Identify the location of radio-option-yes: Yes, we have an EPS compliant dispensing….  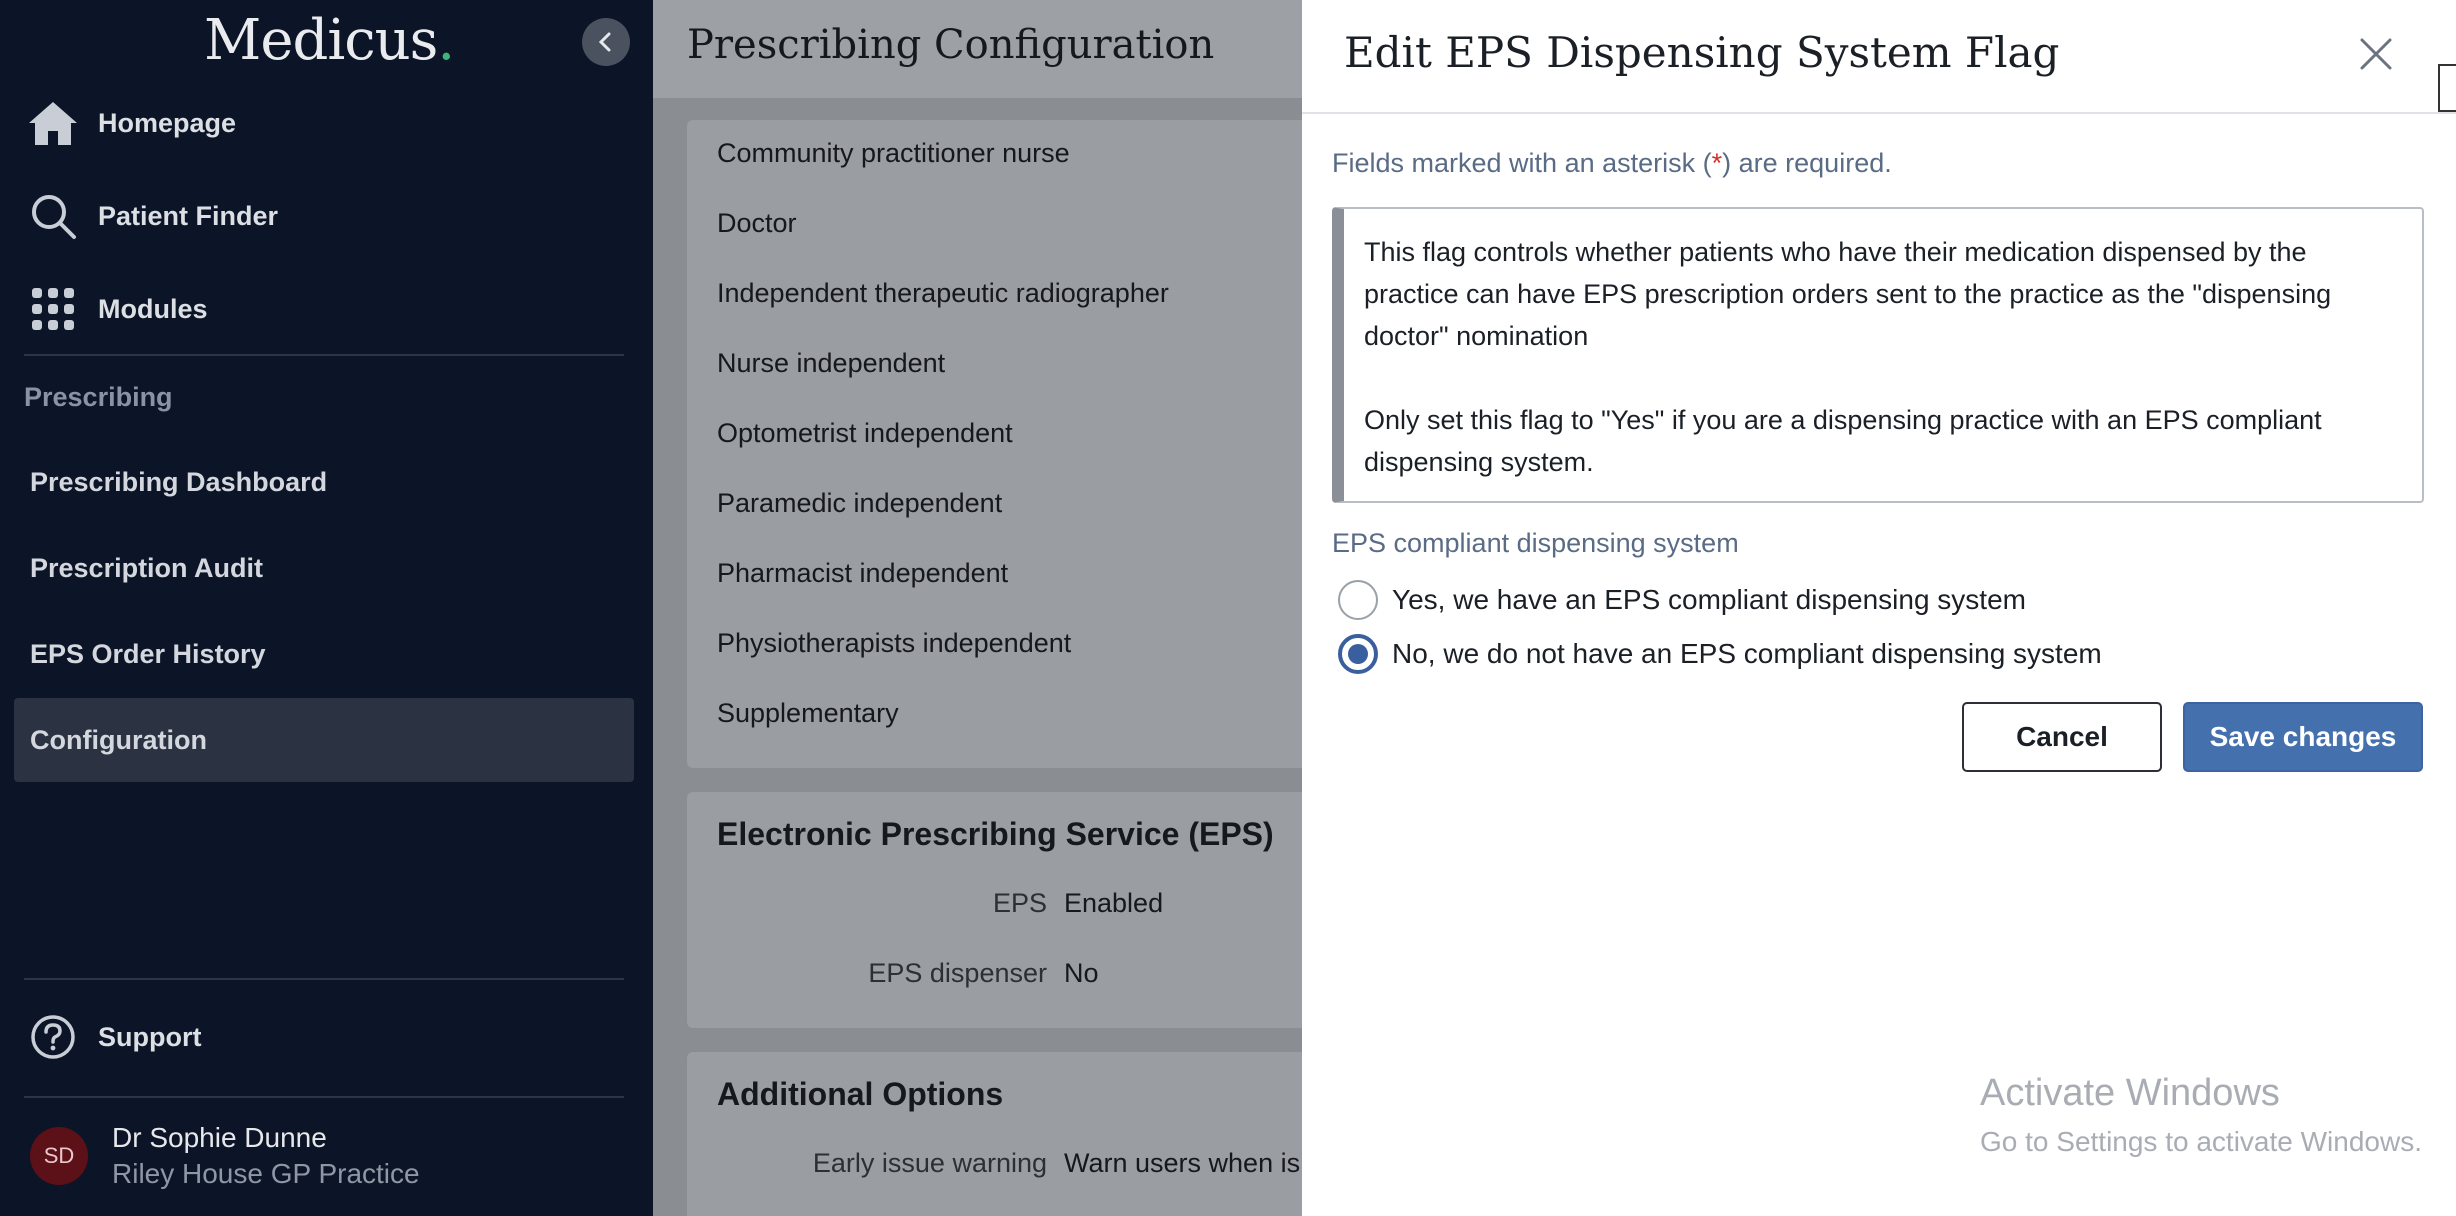
(1682, 600).